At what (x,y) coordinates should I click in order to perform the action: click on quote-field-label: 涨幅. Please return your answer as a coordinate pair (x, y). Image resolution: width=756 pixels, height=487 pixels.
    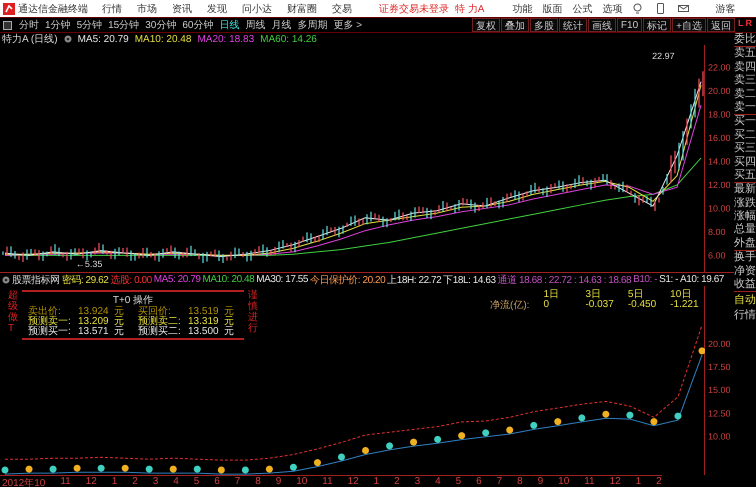
    Looking at the image, I should click on (745, 216).